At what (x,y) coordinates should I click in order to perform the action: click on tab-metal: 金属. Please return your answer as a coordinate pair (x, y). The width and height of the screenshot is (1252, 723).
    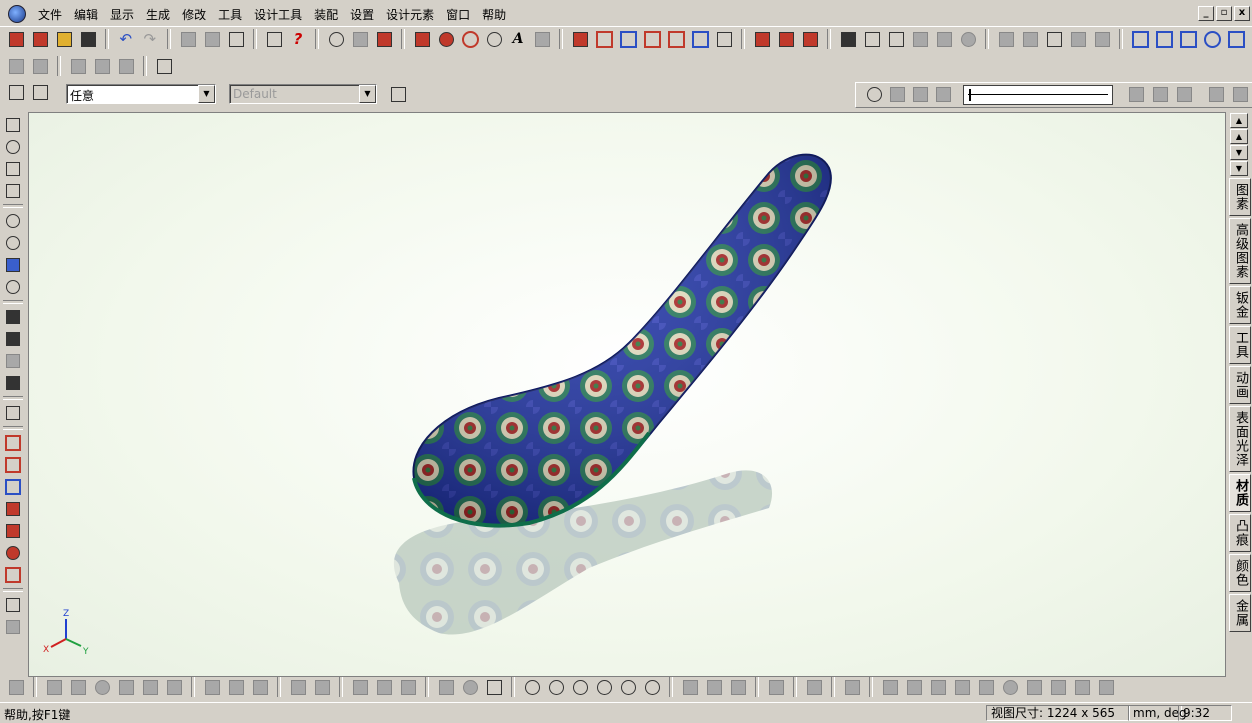
    Looking at the image, I should click on (1240, 613).